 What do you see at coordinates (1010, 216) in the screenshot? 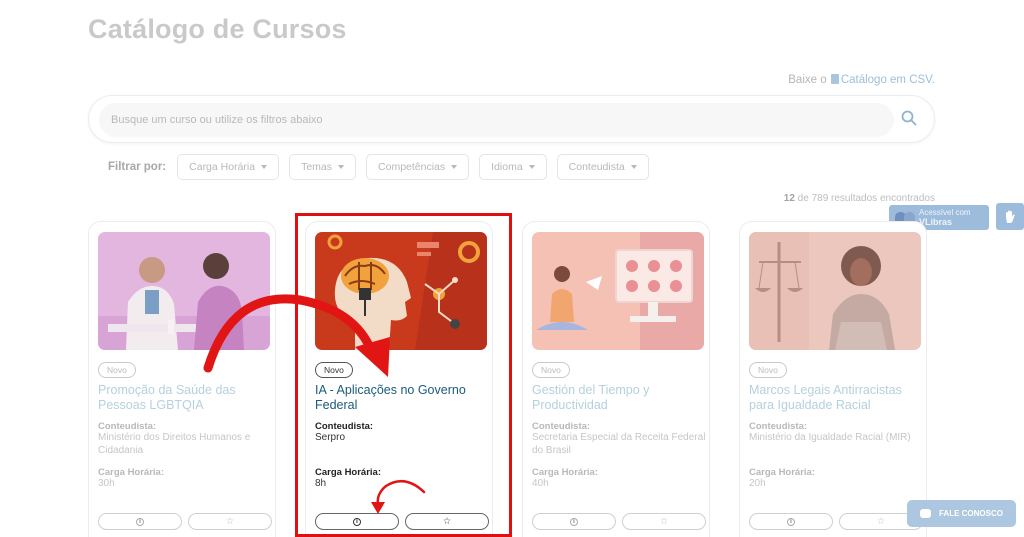
I see `hand-icon` at bounding box center [1010, 216].